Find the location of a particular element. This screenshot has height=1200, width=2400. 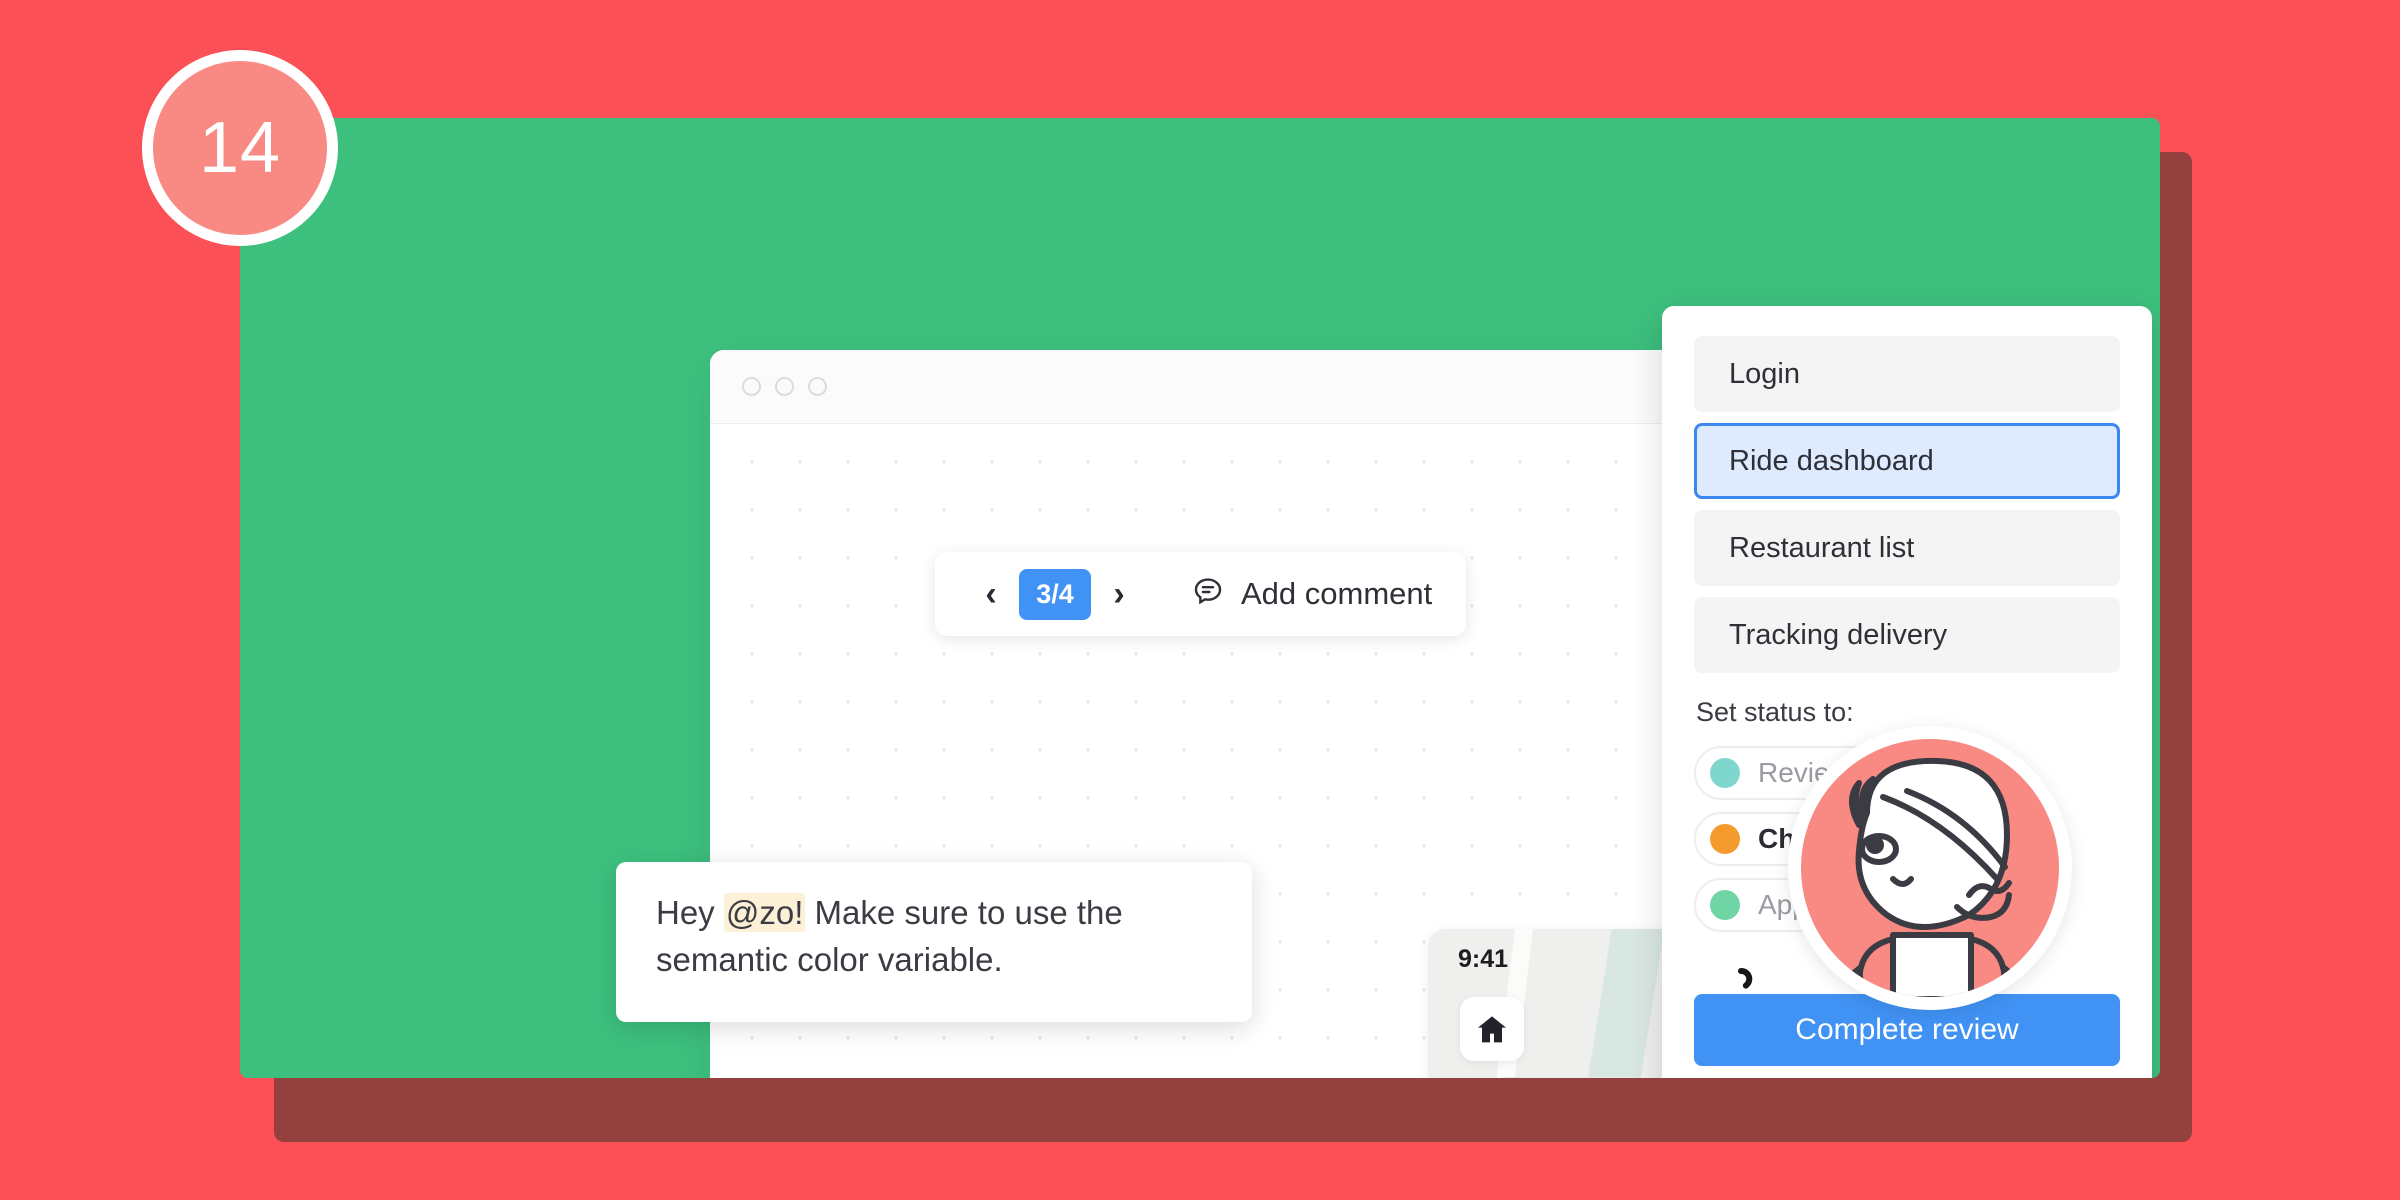

comment-prefix: Hey is located at coordinates (690, 912).